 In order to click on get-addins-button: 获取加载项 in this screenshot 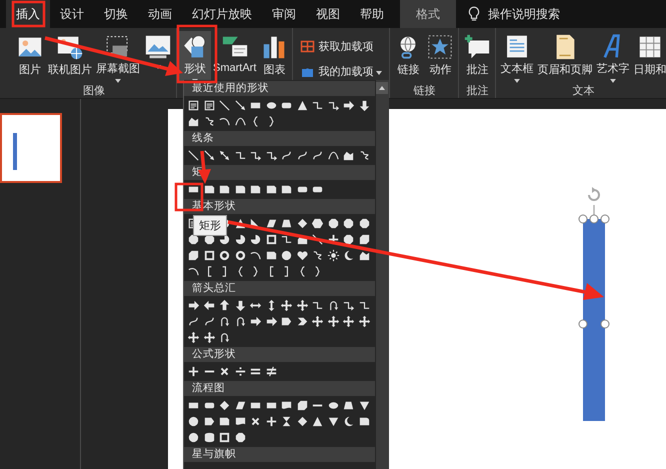, I will do `click(341, 46)`.